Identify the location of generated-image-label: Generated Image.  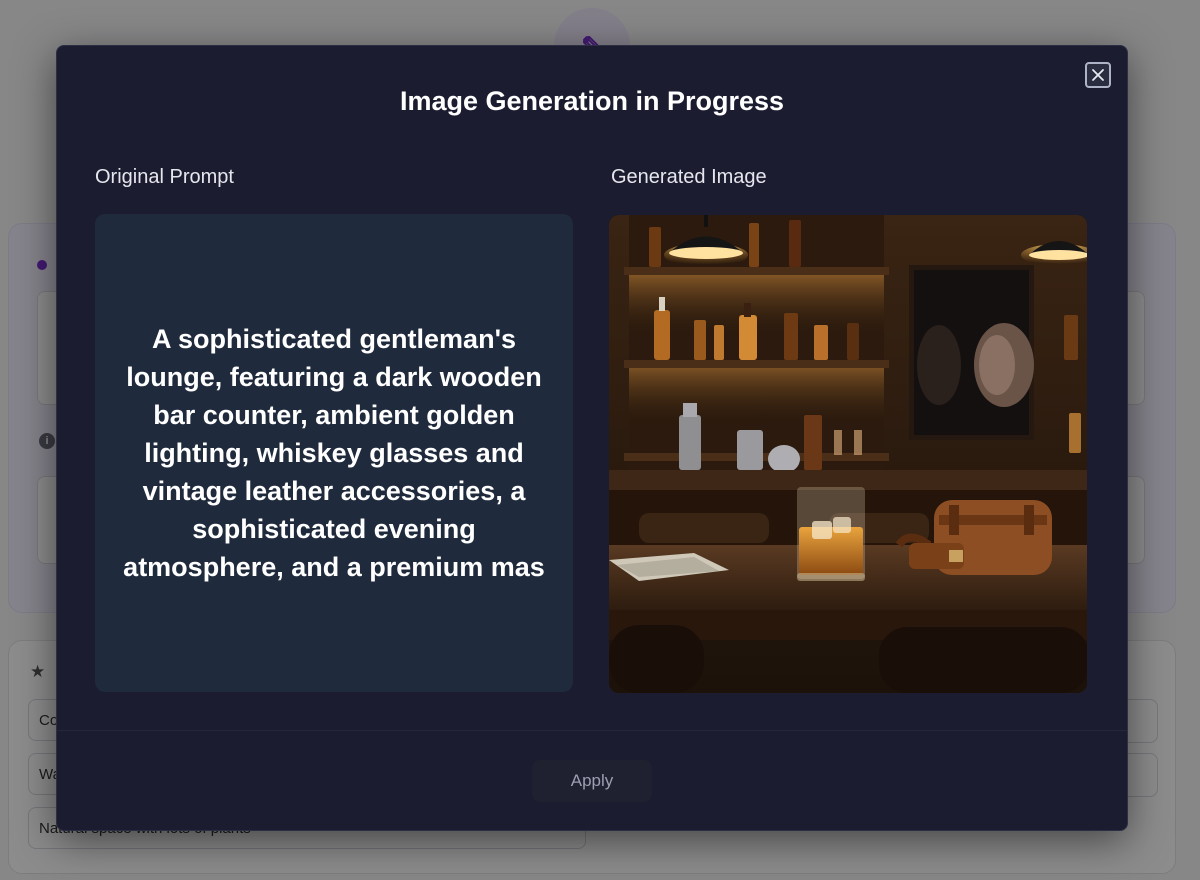
(689, 177).